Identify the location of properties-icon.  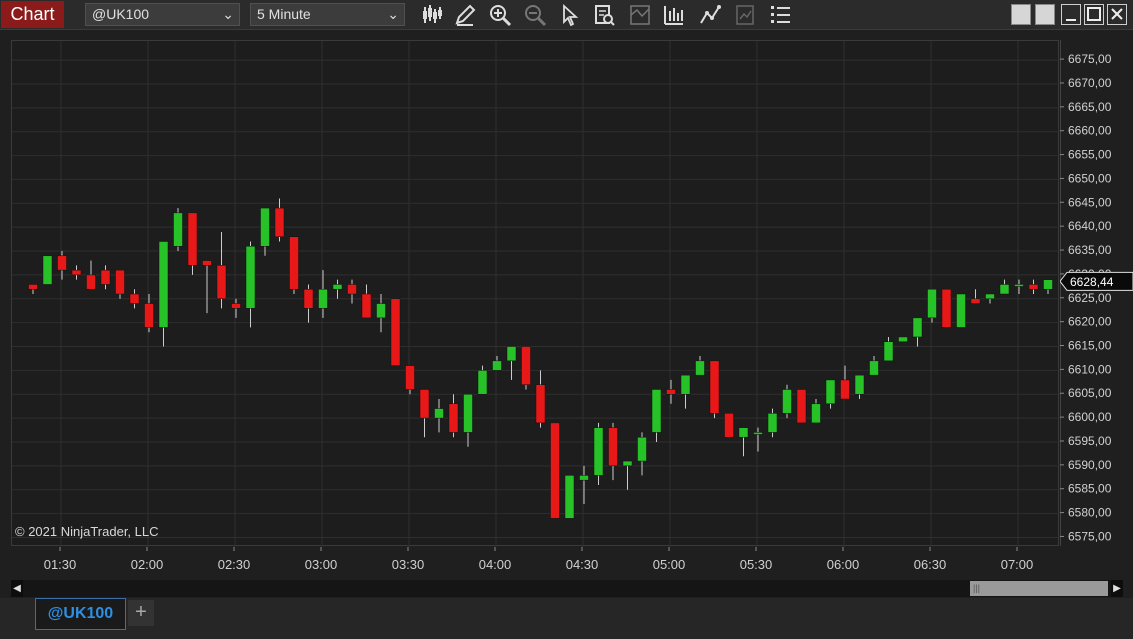
(604, 15).